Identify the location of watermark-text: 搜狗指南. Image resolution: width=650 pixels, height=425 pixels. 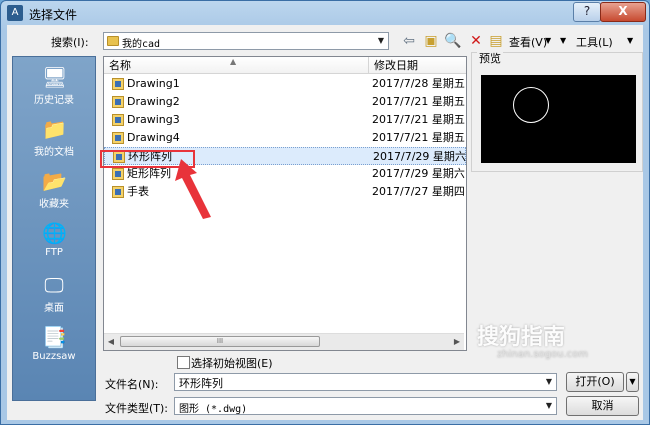
(521, 337).